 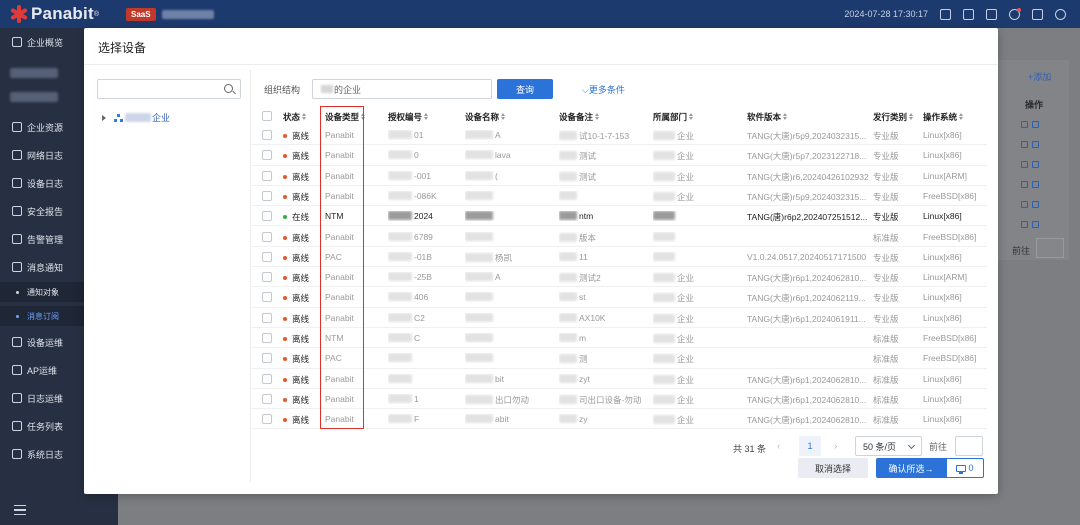 I want to click on auth-cell: 2024, so click(x=410, y=216).